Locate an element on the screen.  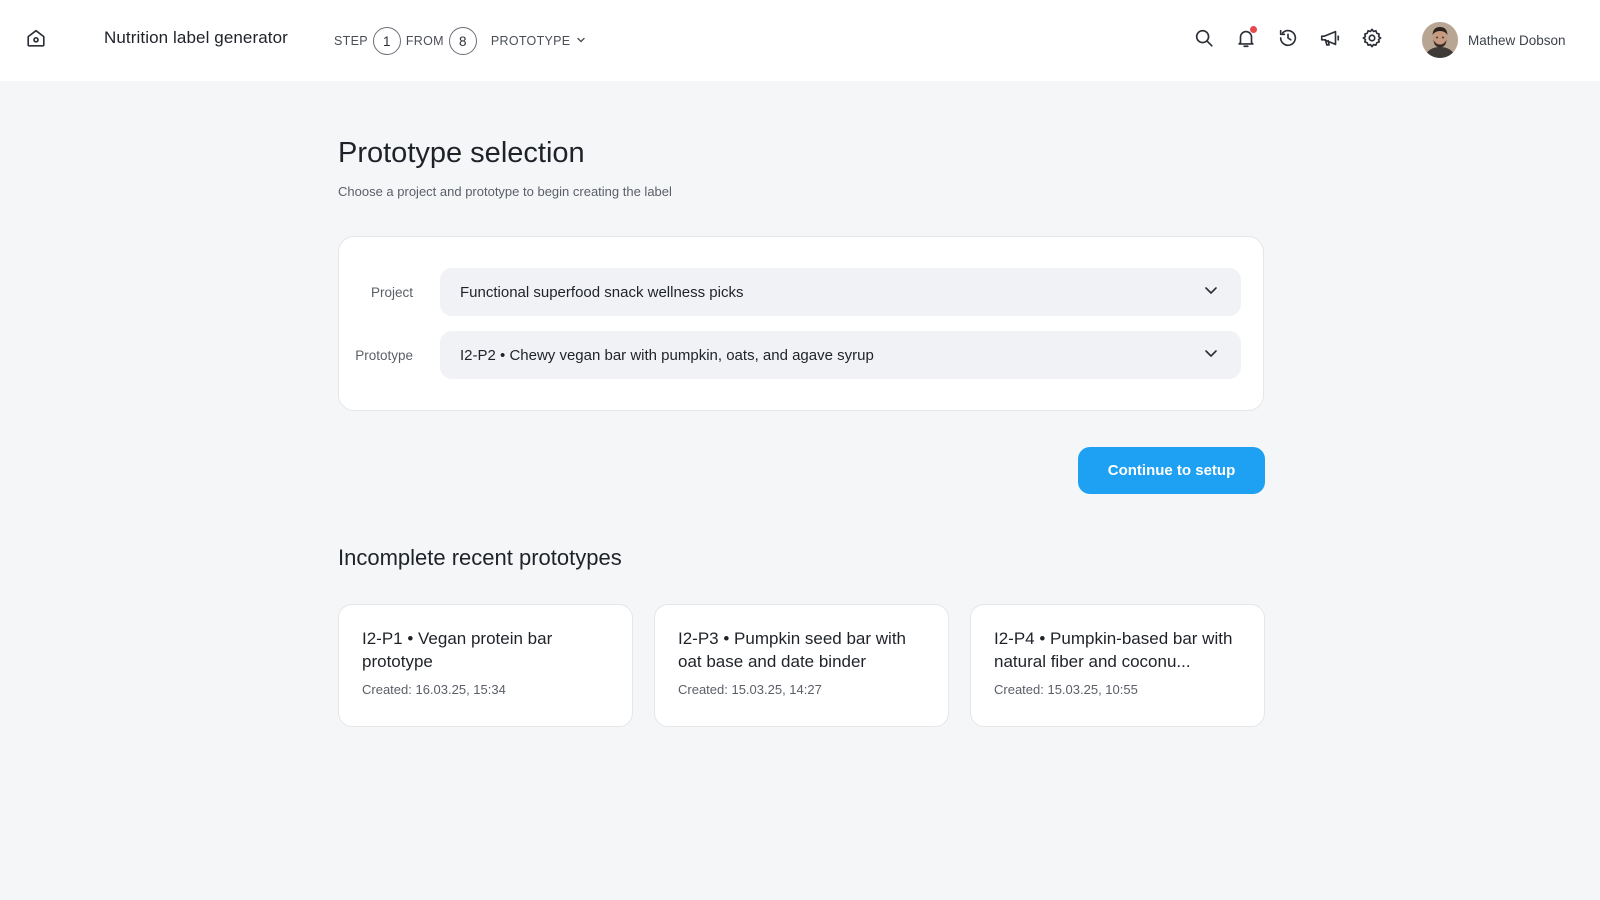
notifications-button is located at coordinates (1246, 40).